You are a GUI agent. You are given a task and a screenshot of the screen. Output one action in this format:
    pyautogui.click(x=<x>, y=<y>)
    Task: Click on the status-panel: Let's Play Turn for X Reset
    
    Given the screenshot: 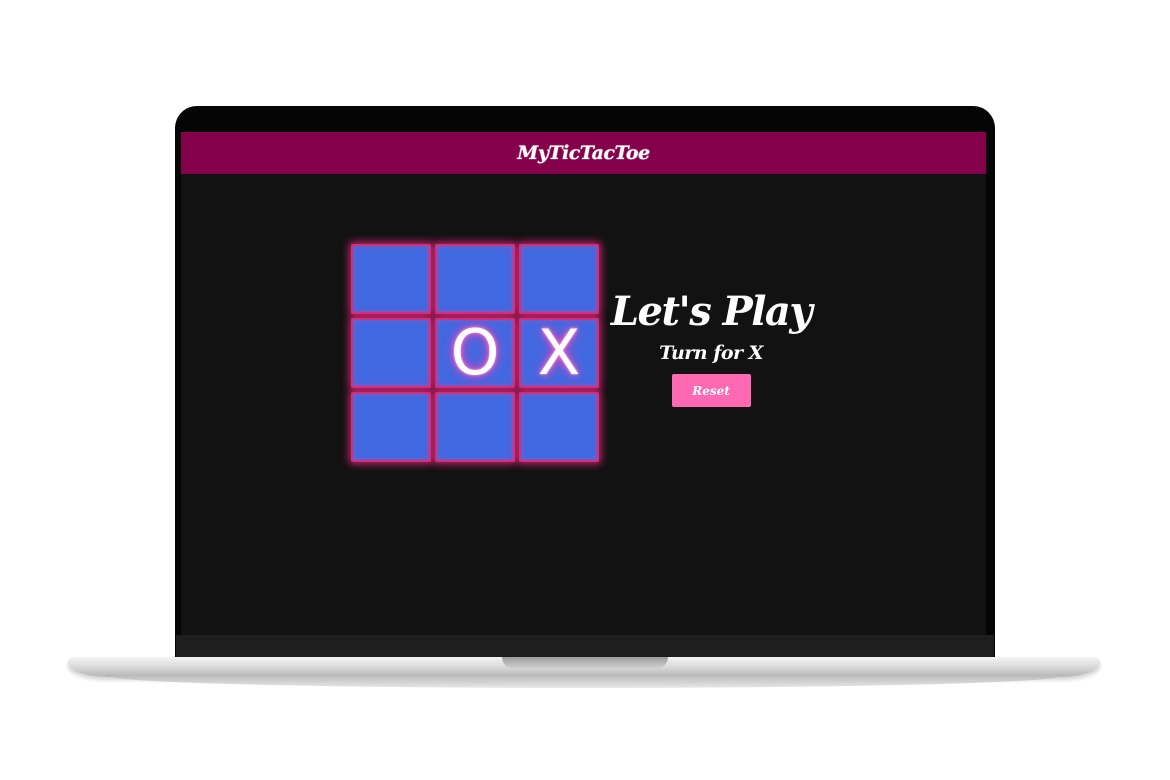 What is the action you would take?
    pyautogui.click(x=711, y=347)
    